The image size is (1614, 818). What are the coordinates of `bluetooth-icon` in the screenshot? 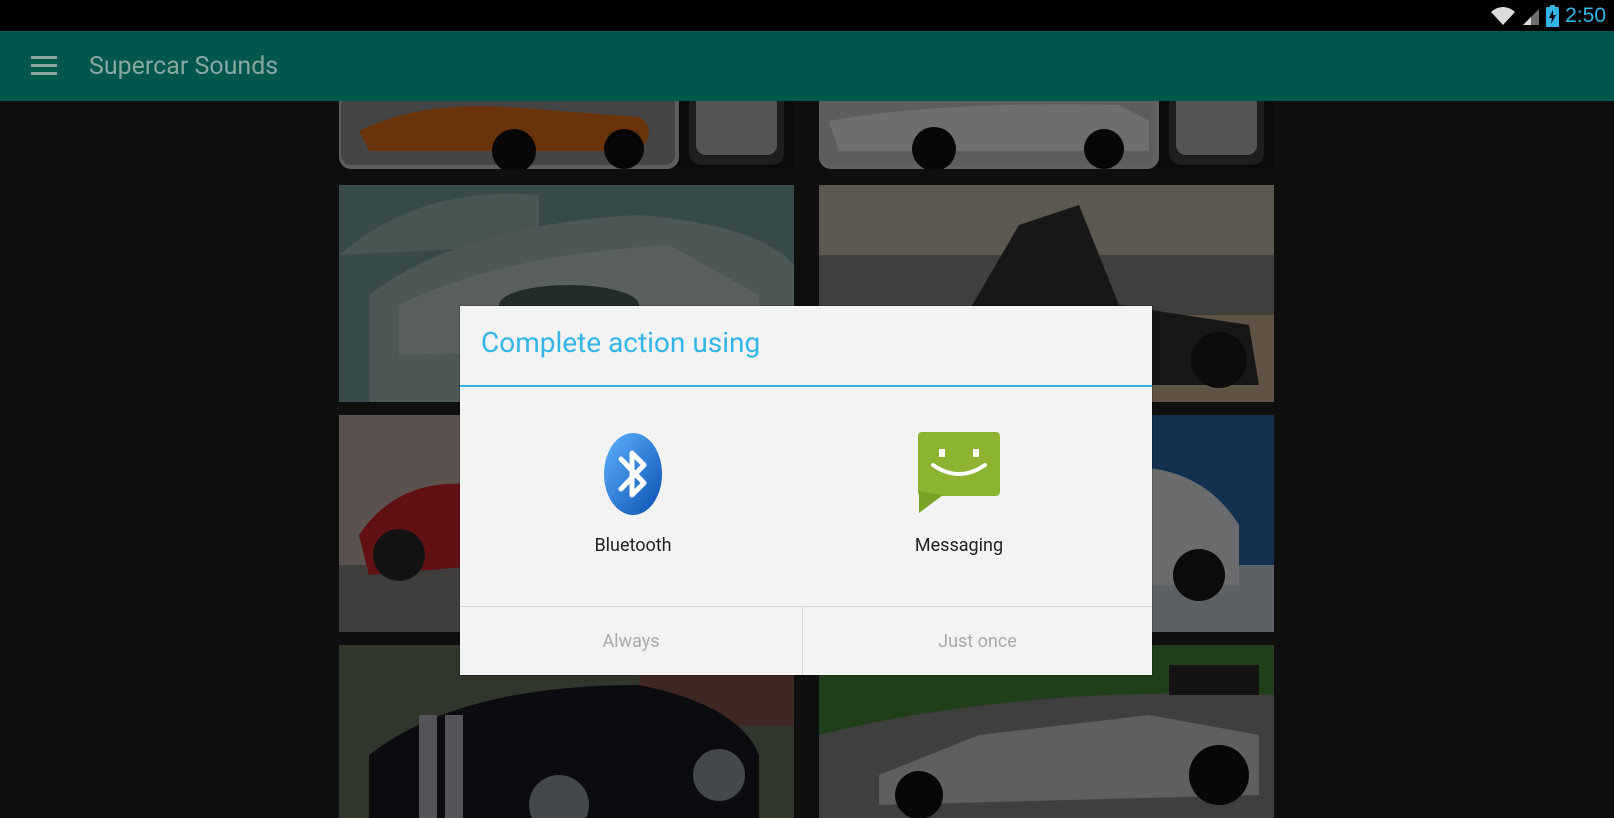 It's located at (633, 474).